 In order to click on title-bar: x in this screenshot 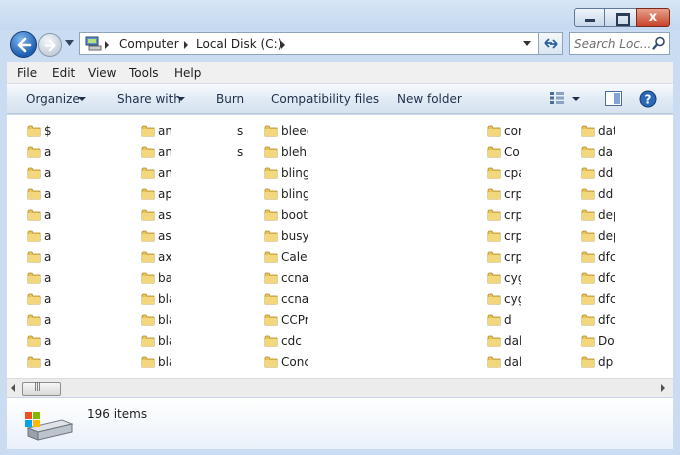, I will do `click(340, 15)`.